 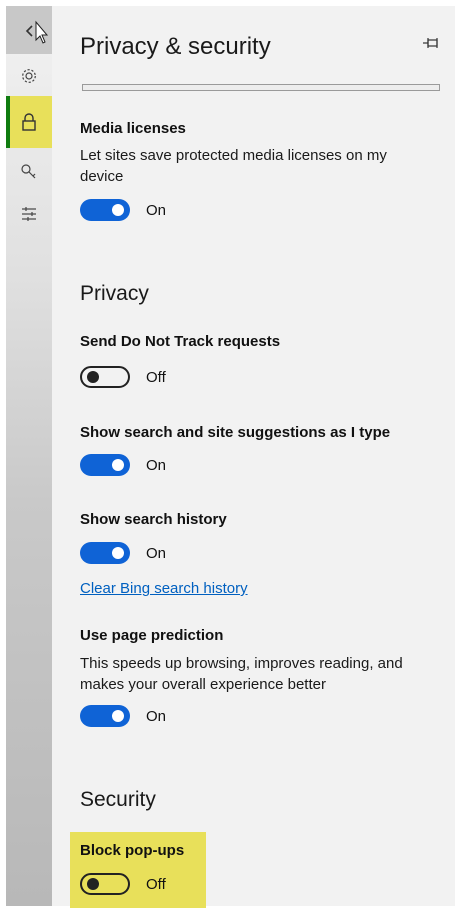 What do you see at coordinates (175, 46) in the screenshot?
I see `page-title: Privacy & security` at bounding box center [175, 46].